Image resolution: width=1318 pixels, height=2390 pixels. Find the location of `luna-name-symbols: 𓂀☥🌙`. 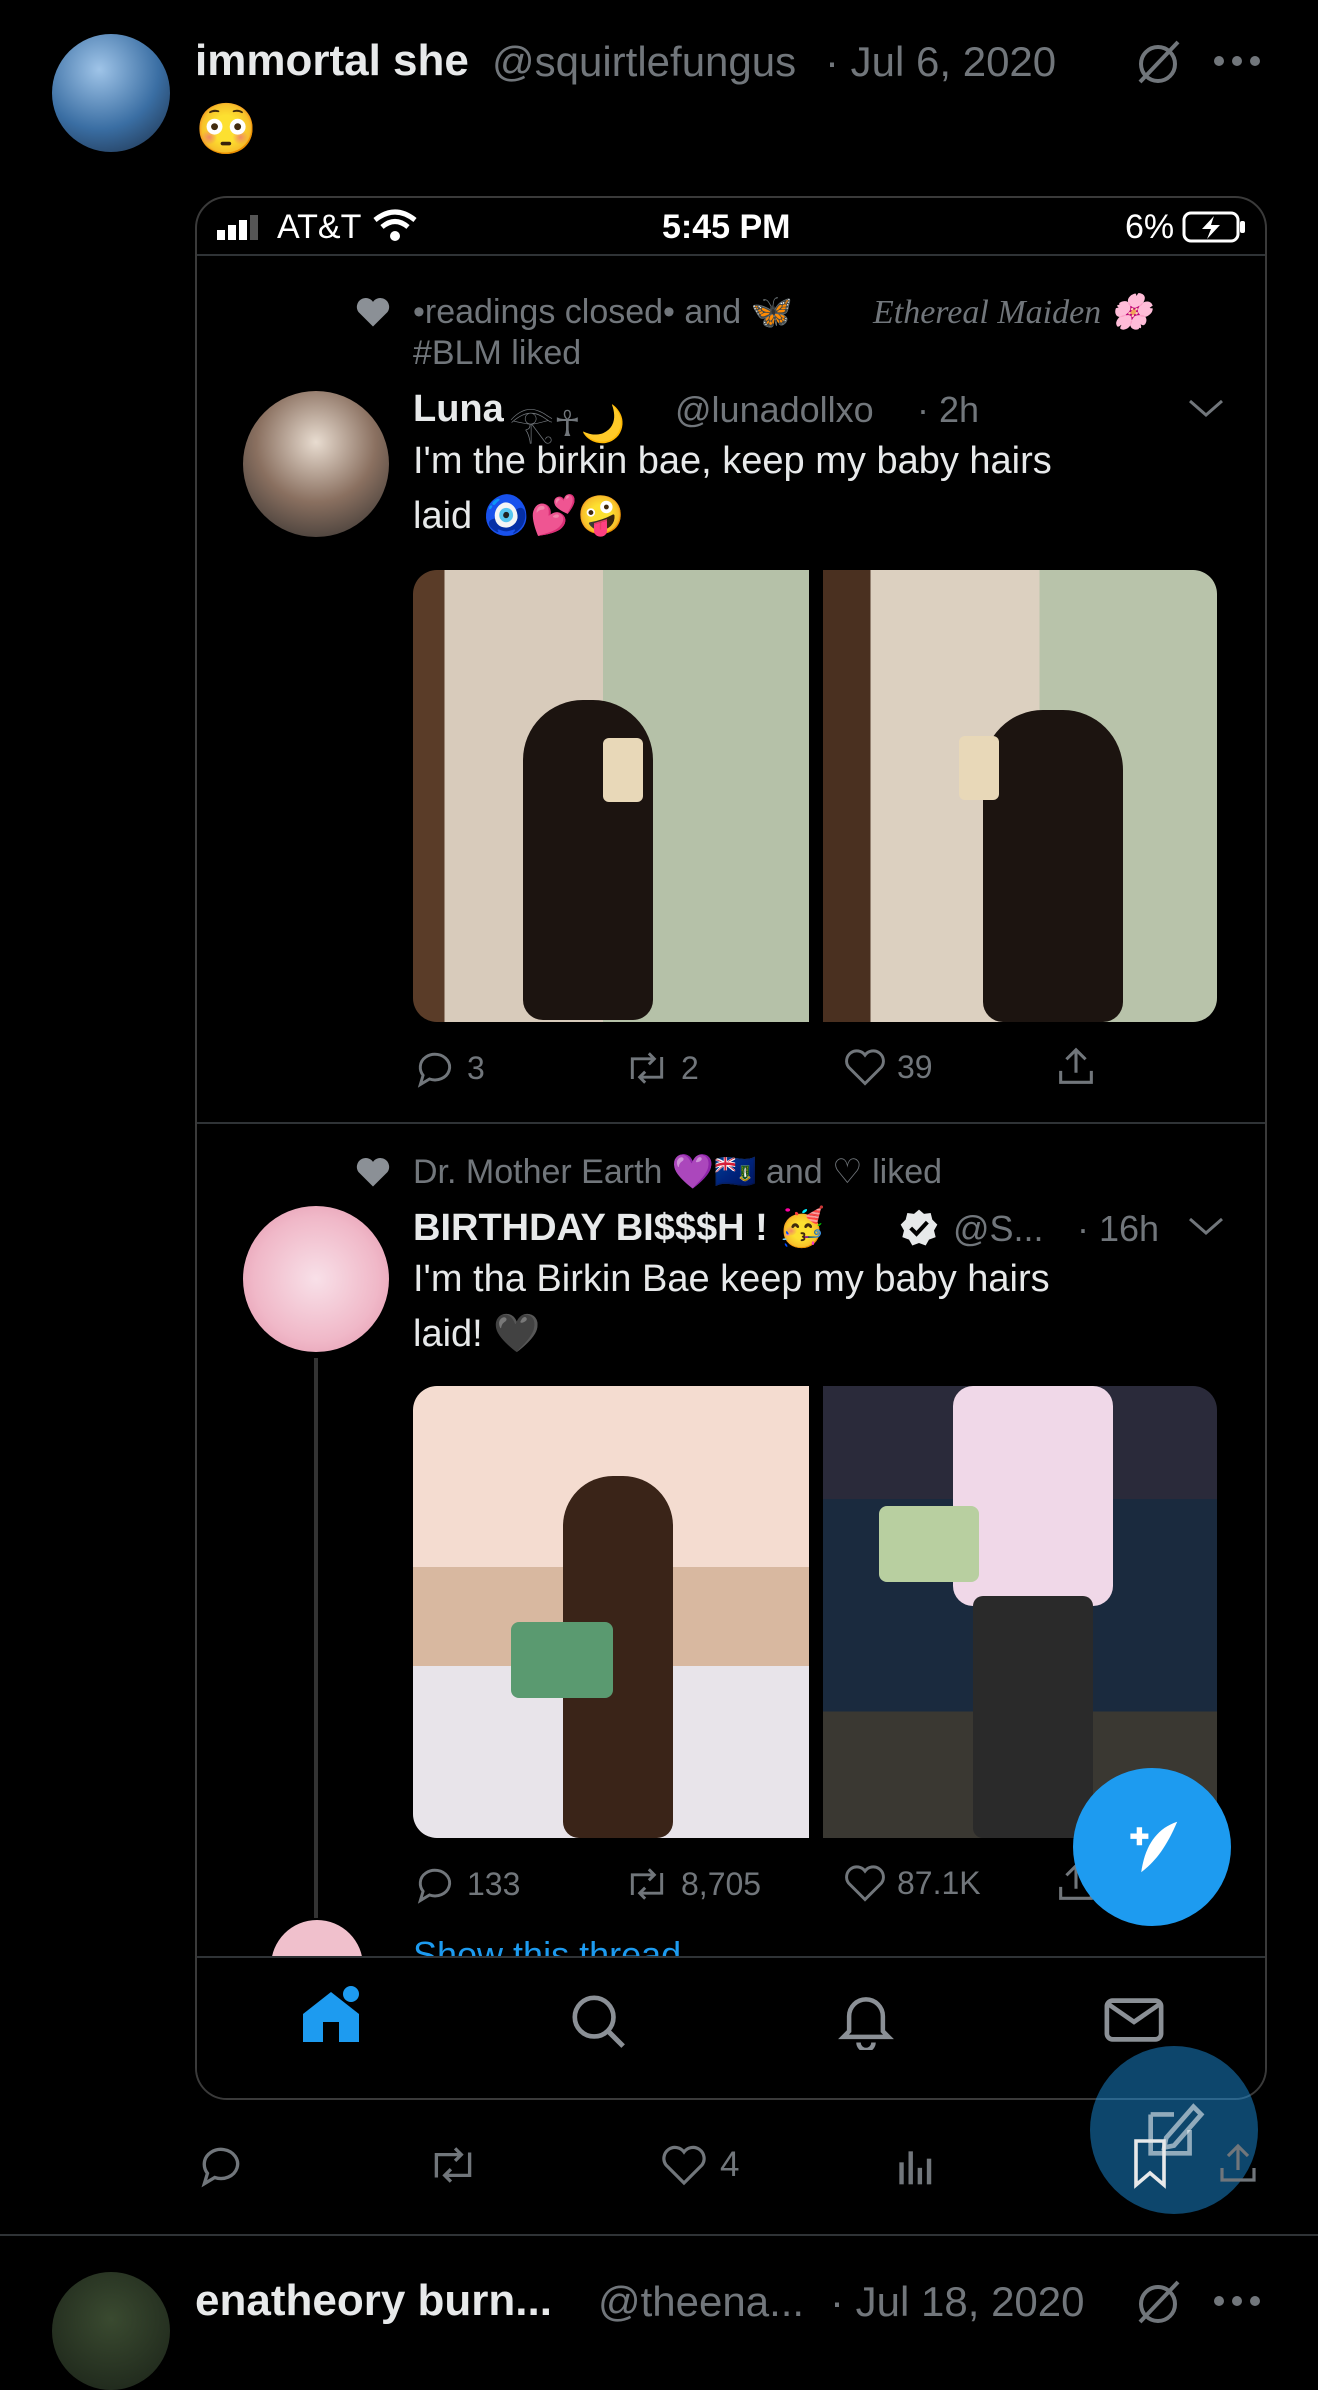

luna-name-symbols: 𓂀☥🌙 is located at coordinates (567, 423).